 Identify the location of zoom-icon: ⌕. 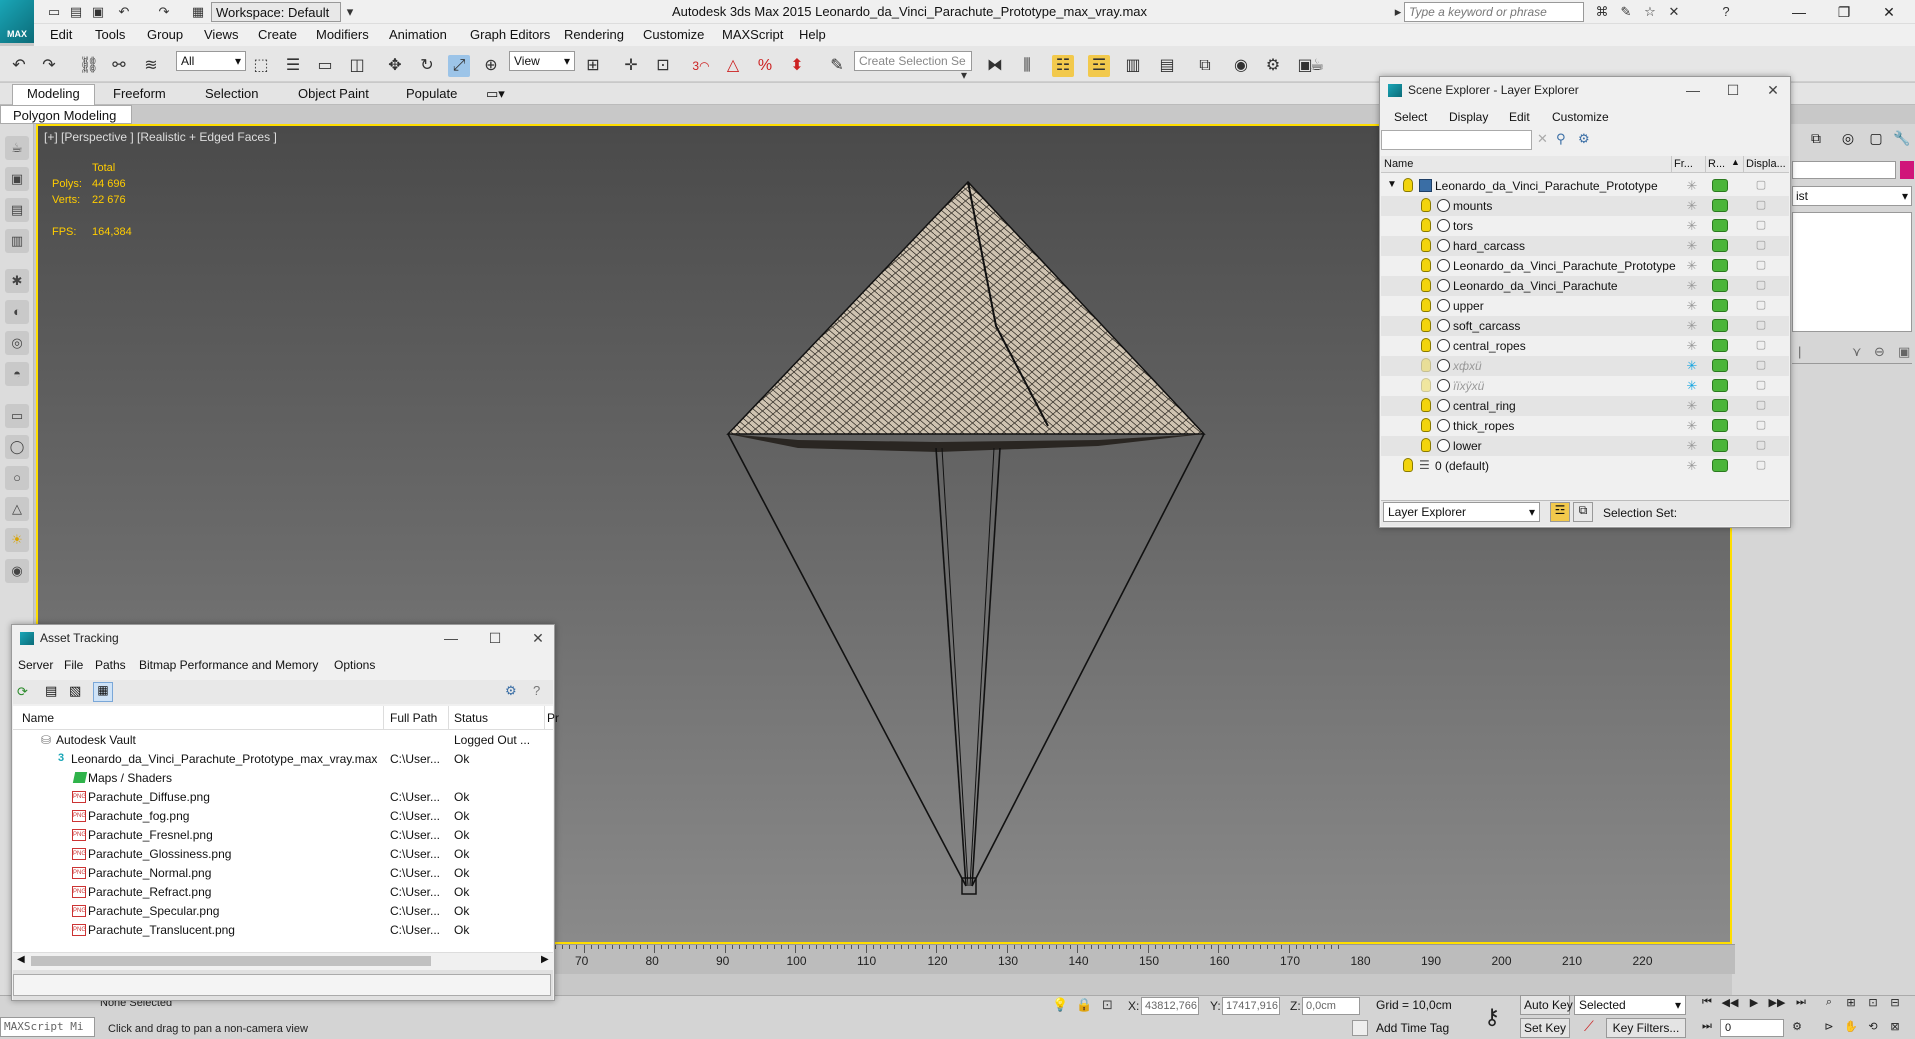
(1829, 1005).